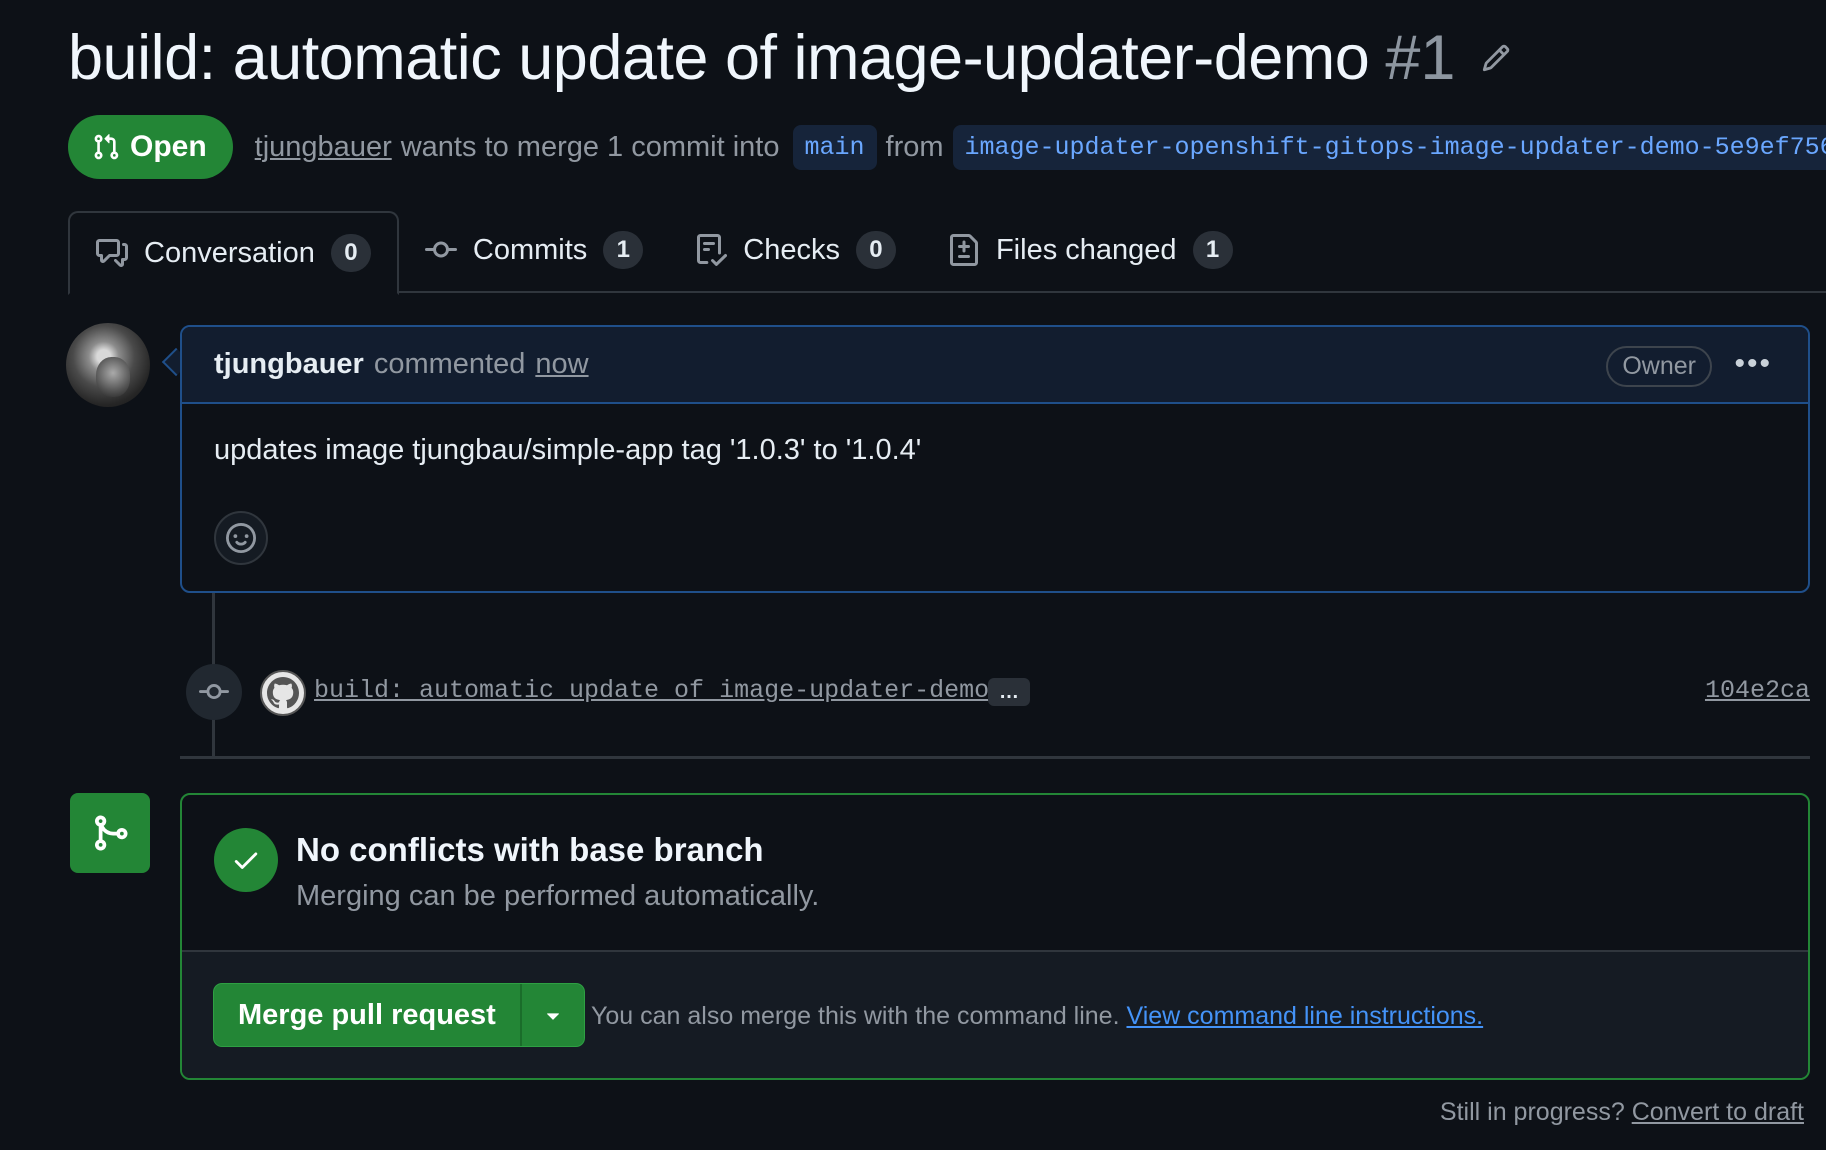 The image size is (1826, 1150). I want to click on tab-label: Checks, so click(791, 249).